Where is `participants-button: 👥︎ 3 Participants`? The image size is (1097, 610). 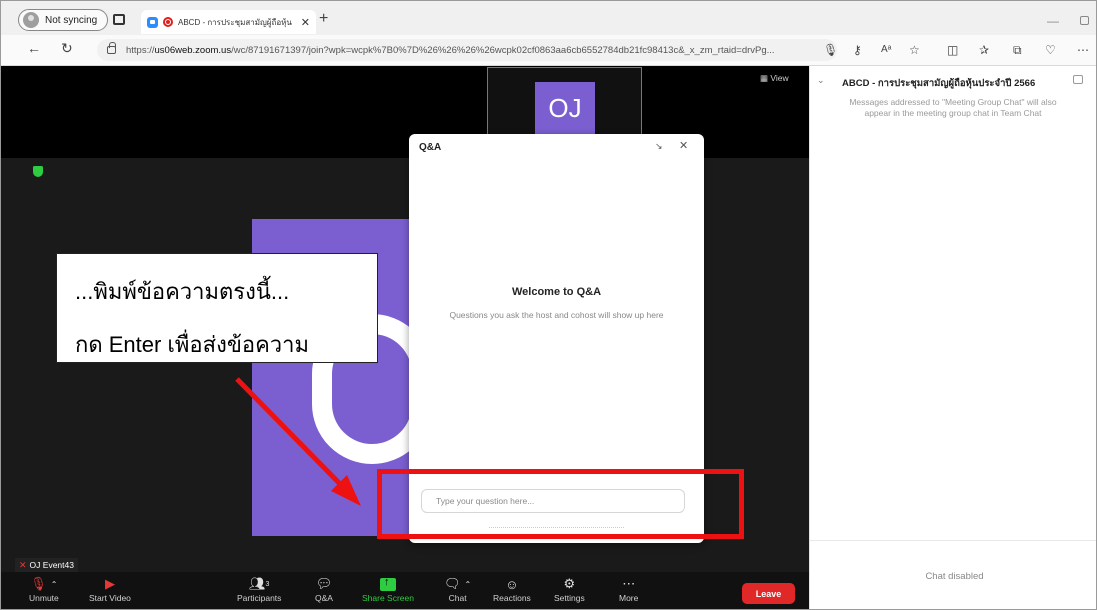 participants-button: 👥︎ 3 Participants is located at coordinates (259, 589).